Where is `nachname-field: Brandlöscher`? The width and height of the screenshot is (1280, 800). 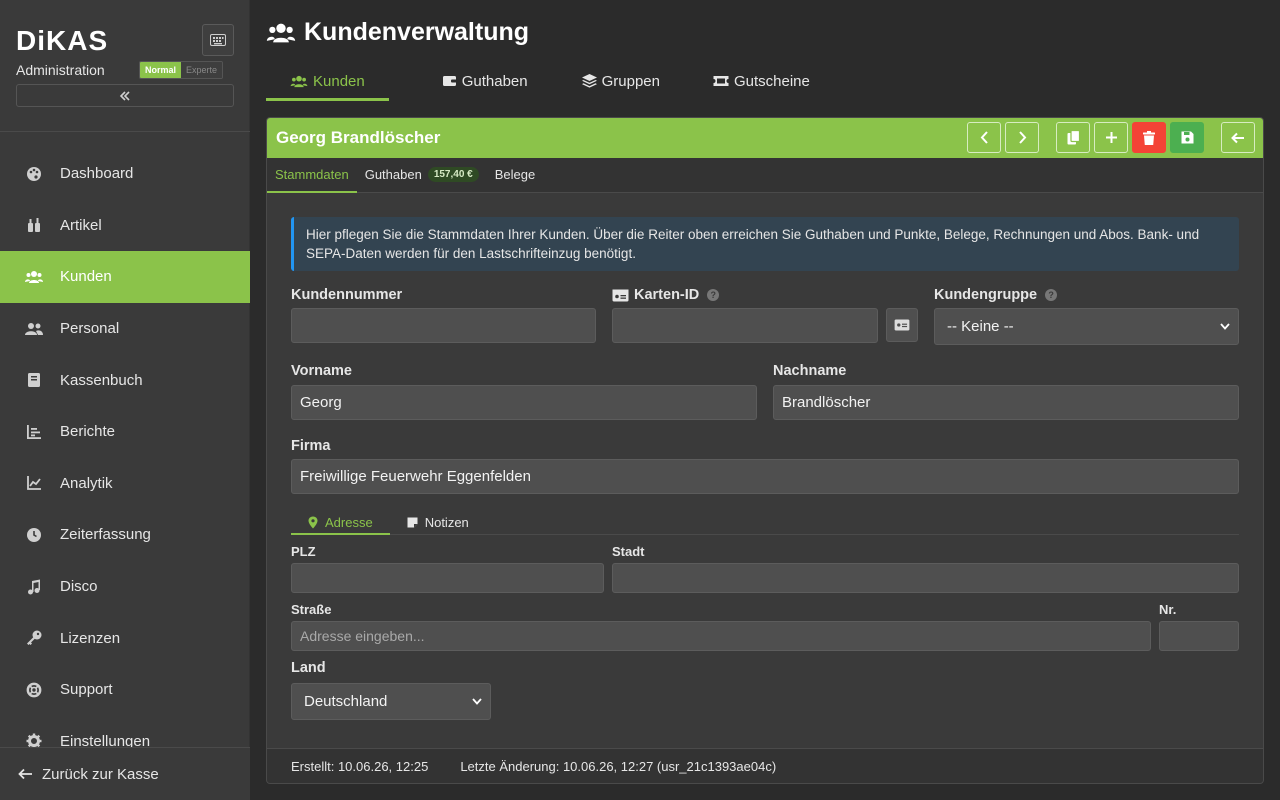 nachname-field: Brandlöscher is located at coordinates (1006, 402).